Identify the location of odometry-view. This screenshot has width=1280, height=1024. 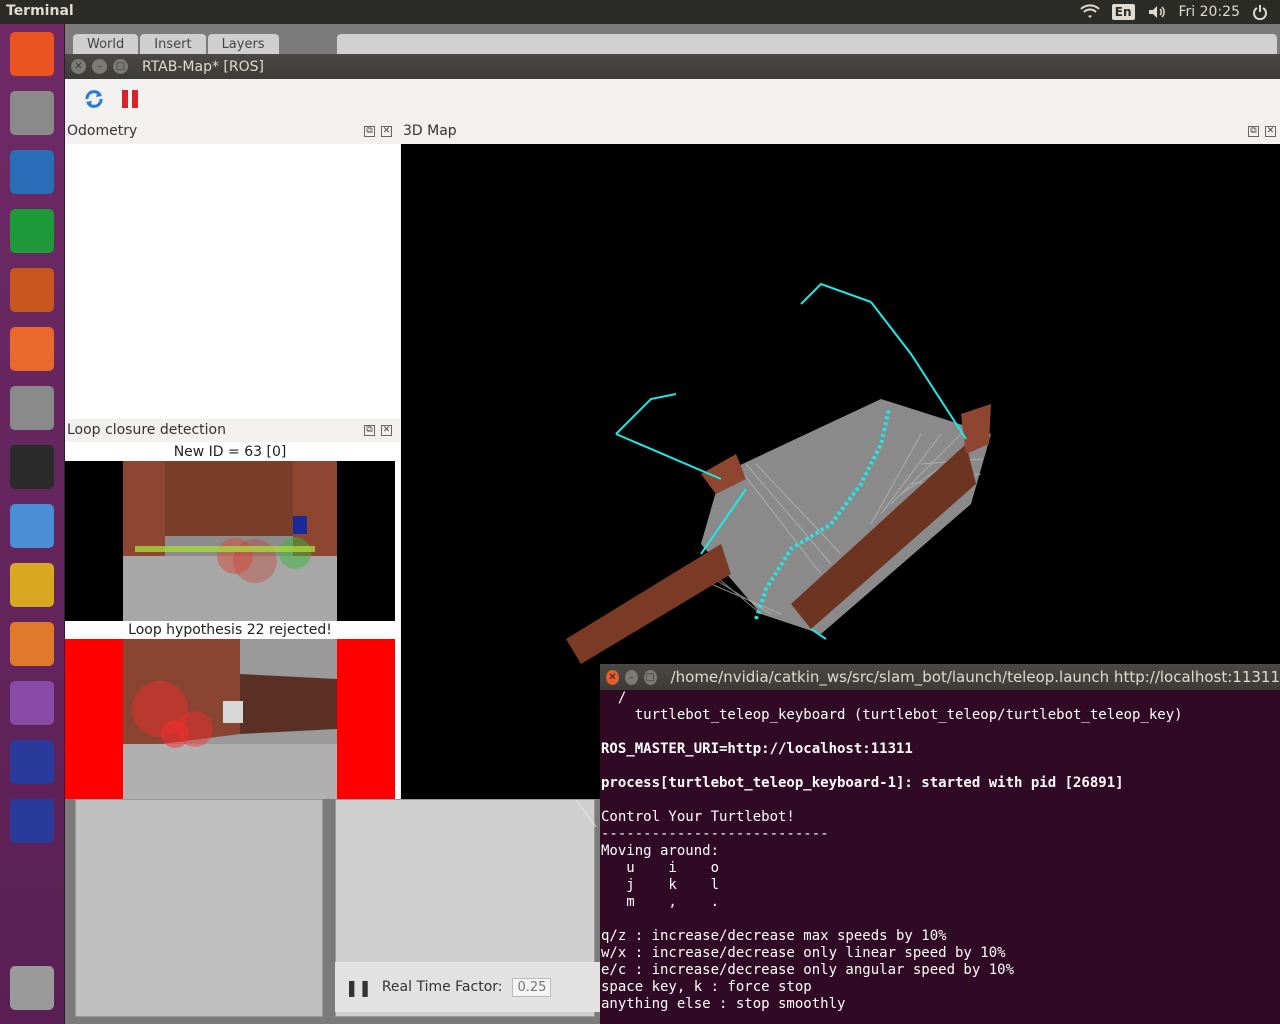
(232, 281).